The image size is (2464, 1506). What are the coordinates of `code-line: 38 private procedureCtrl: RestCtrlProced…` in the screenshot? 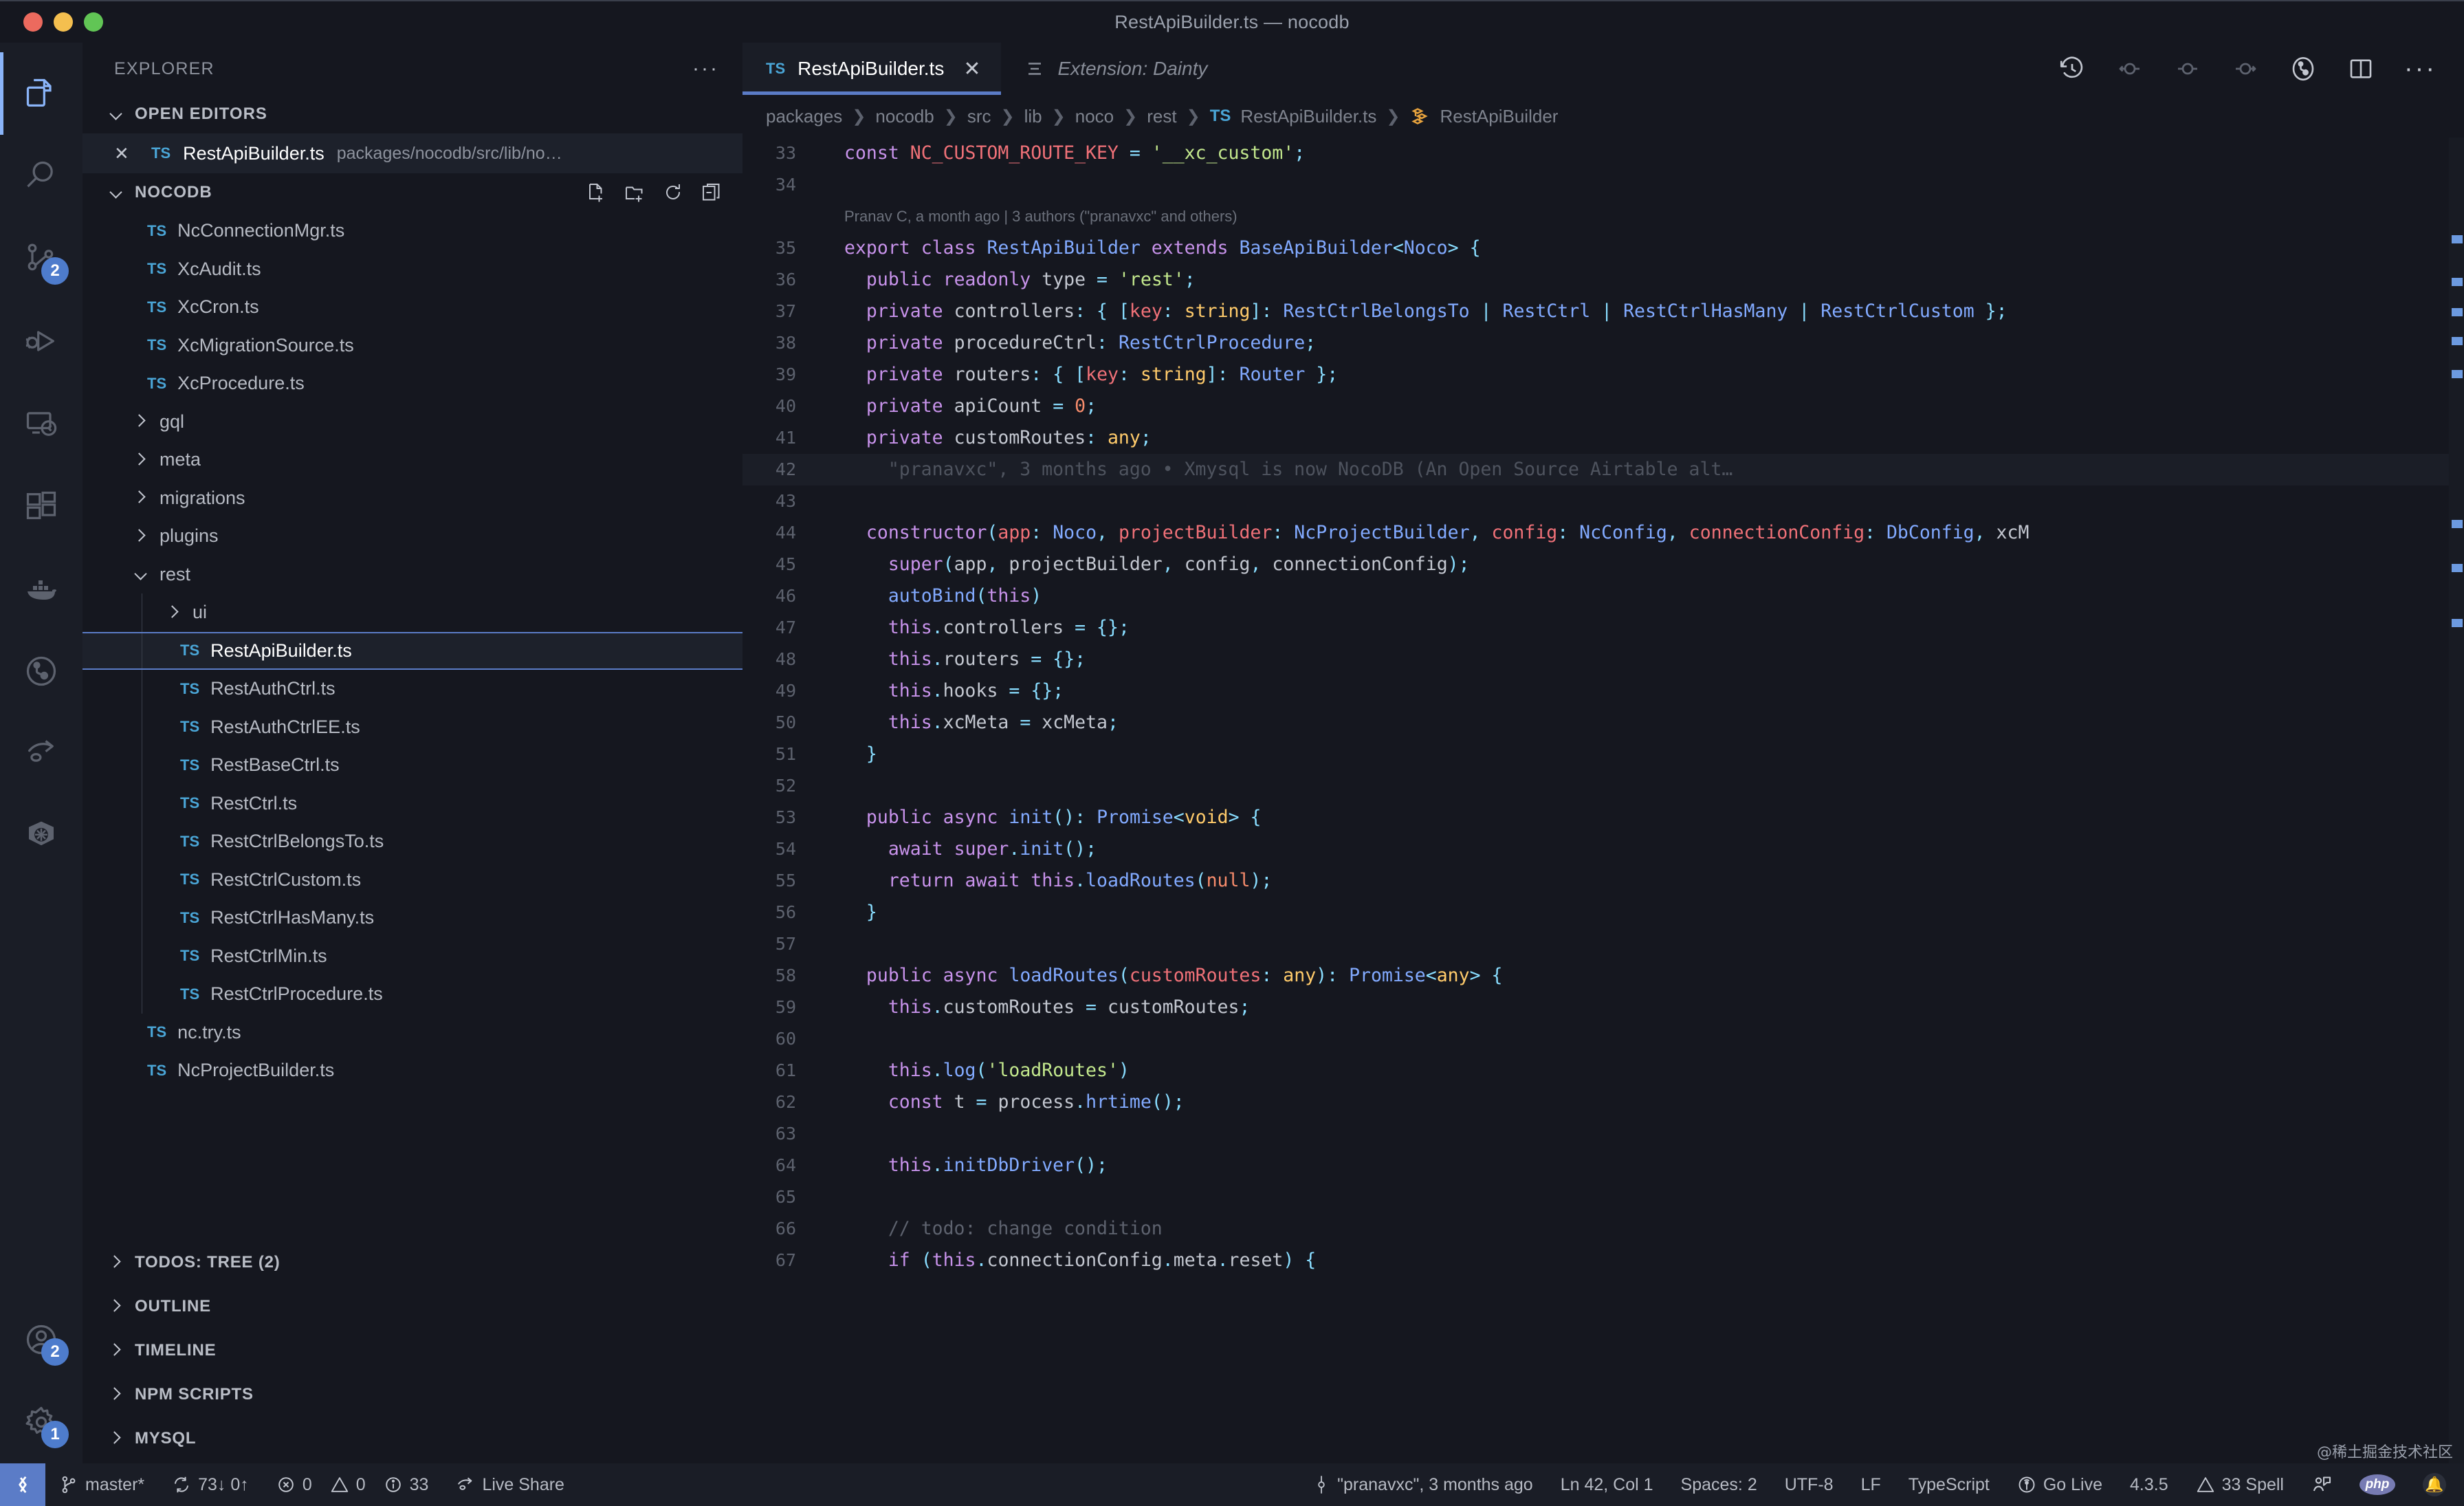 It's located at (1603, 343).